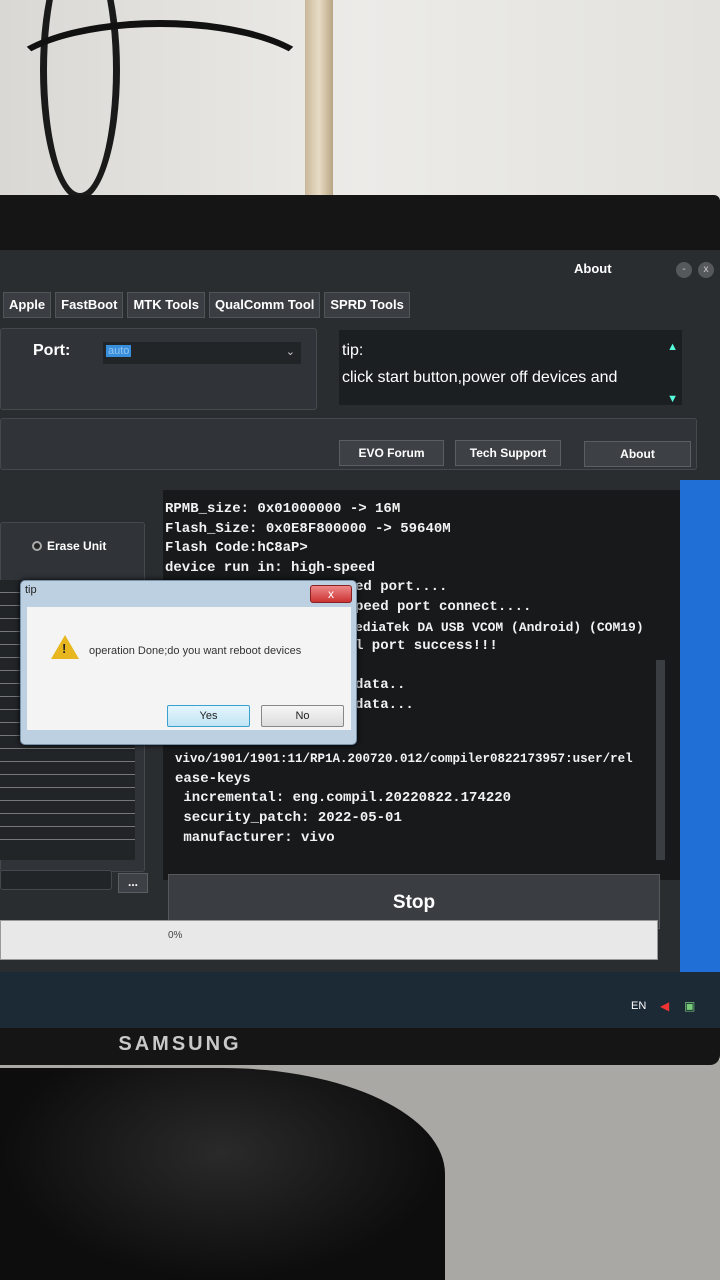 This screenshot has height=1280, width=720. Describe the element at coordinates (166, 305) in the screenshot. I see `tab-mtk-tools: MTK Tools` at that location.